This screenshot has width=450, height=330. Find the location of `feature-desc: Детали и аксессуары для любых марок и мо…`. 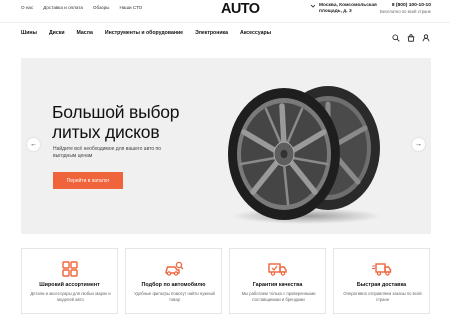

feature-desc: Детали и аксессуары для любых марок и мо… is located at coordinates (70, 296).